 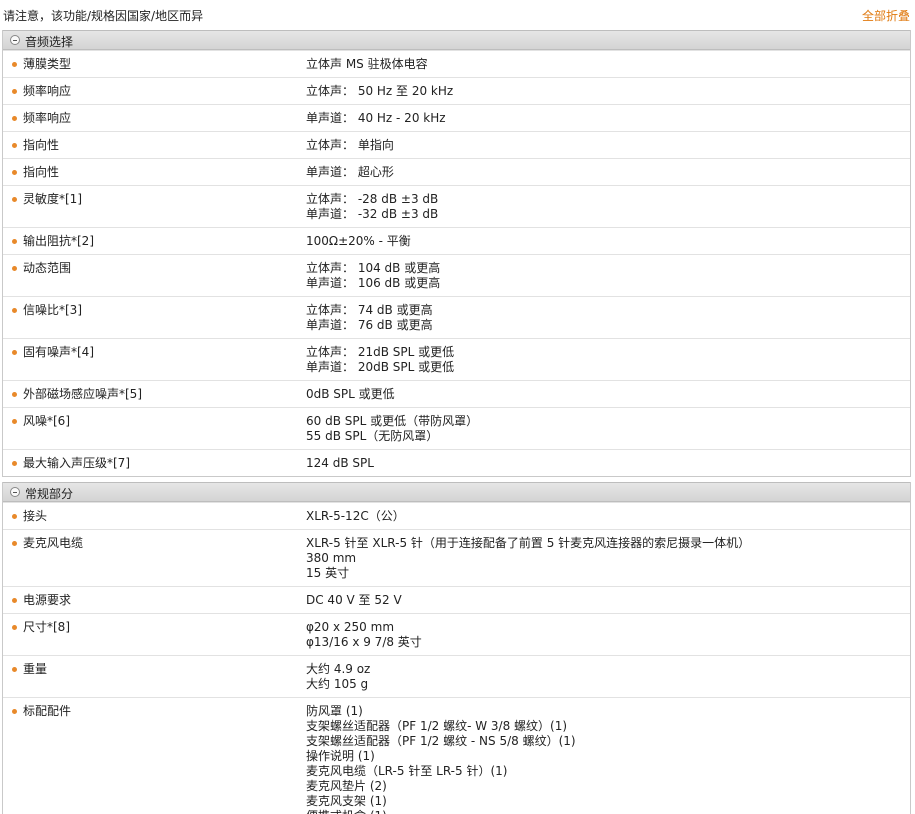 What do you see at coordinates (49, 42) in the screenshot?
I see `section-title: 音频选择` at bounding box center [49, 42].